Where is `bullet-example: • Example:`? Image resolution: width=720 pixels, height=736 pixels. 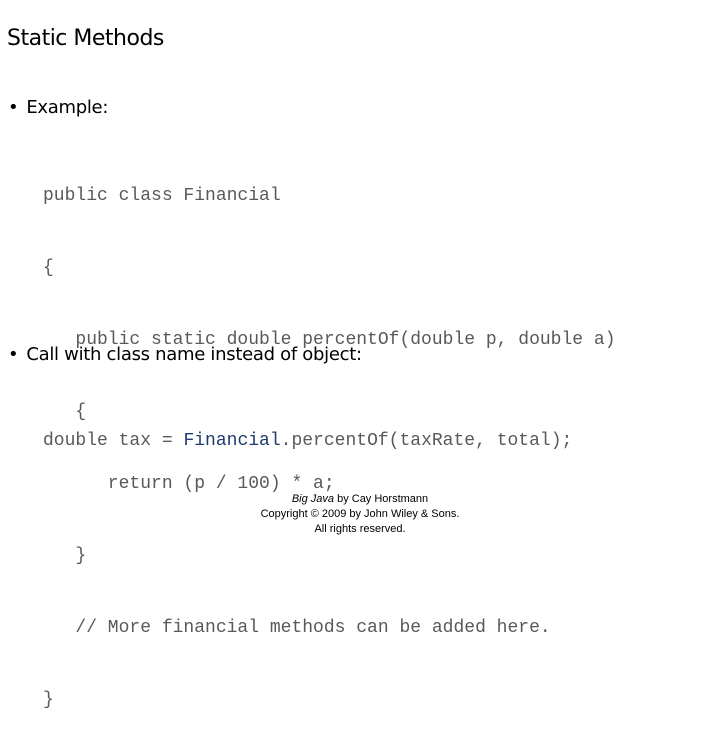 bullet-example: • Example: is located at coordinates (58, 107).